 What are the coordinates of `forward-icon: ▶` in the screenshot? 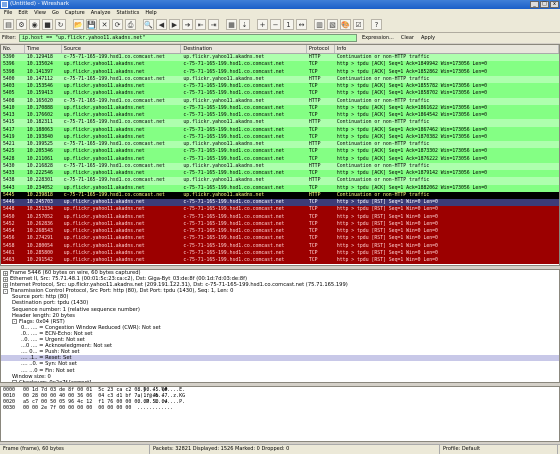 It's located at (174, 24).